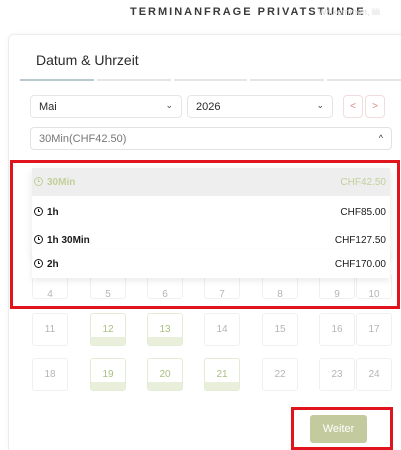 This screenshot has height=450, width=401. Describe the element at coordinates (68, 240) in the screenshot. I see `option-label: 1h 30Min` at that location.